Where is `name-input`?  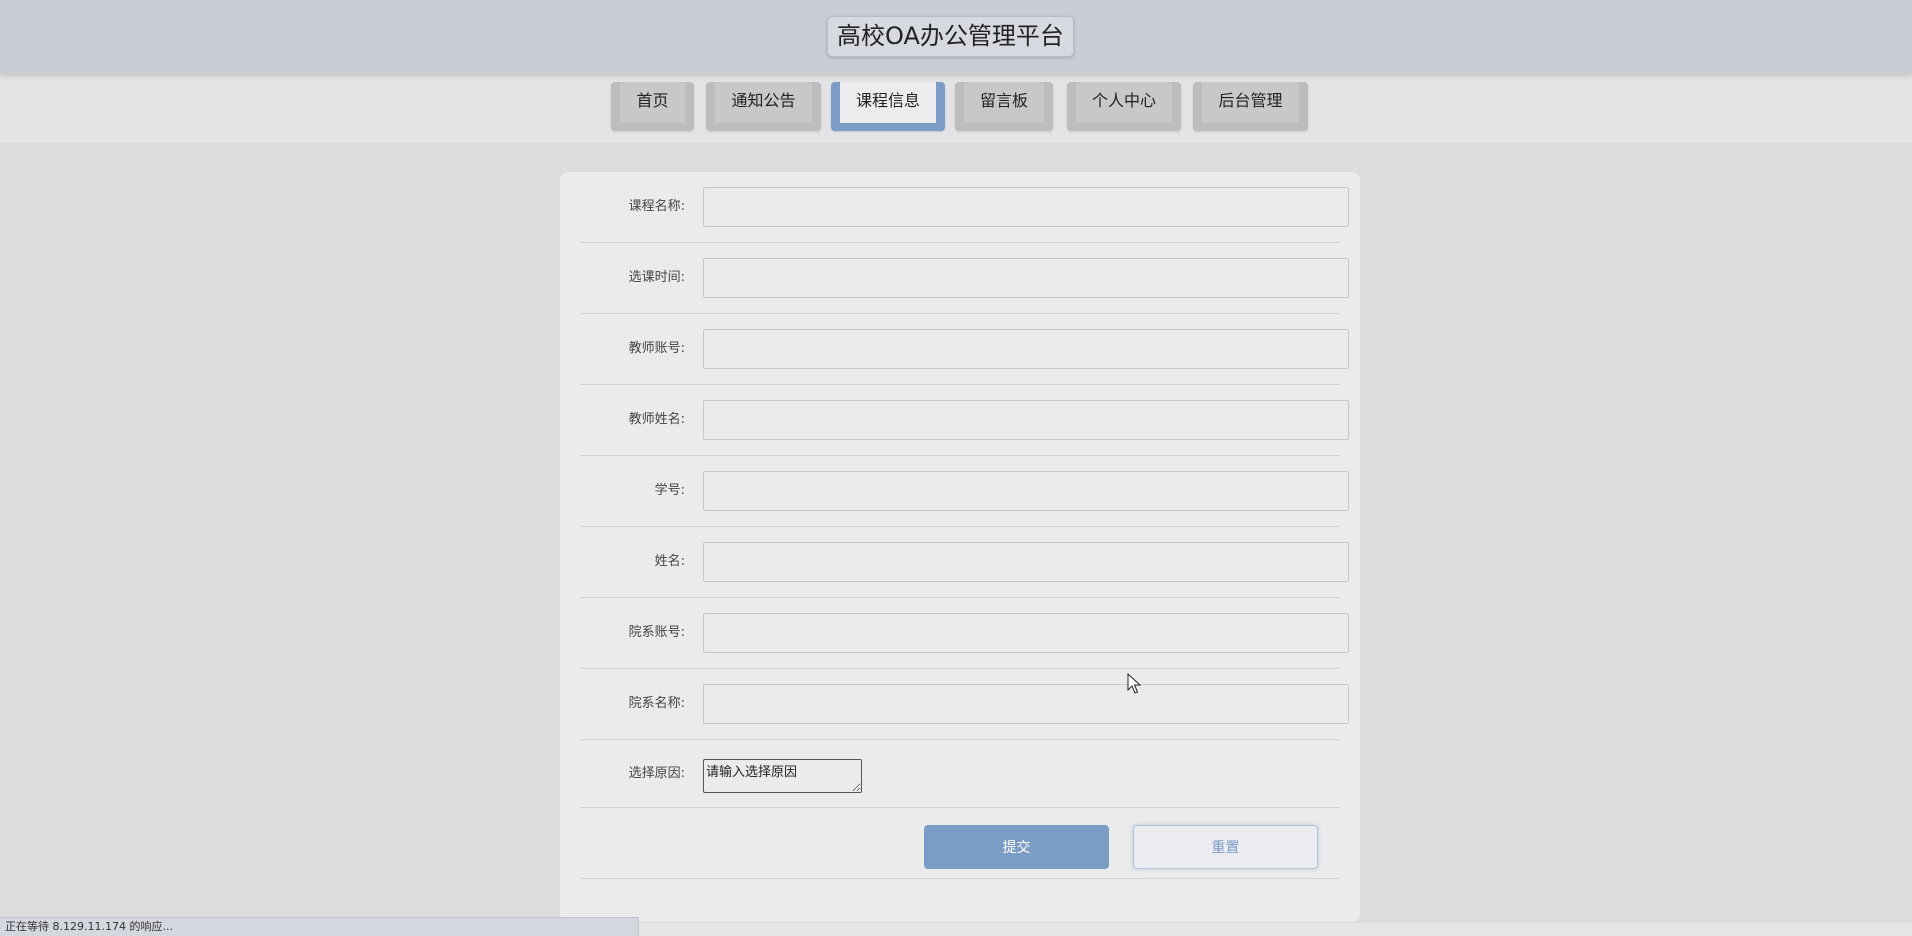 name-input is located at coordinates (1026, 562).